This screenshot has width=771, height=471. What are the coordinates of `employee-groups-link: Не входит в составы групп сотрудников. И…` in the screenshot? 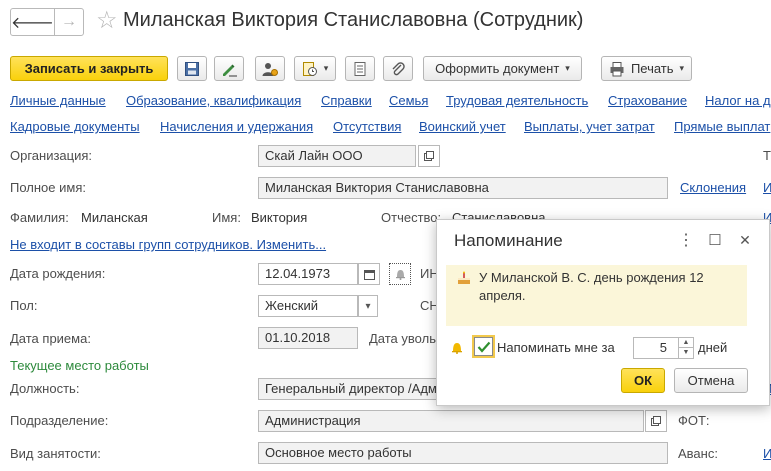 It's located at (168, 244).